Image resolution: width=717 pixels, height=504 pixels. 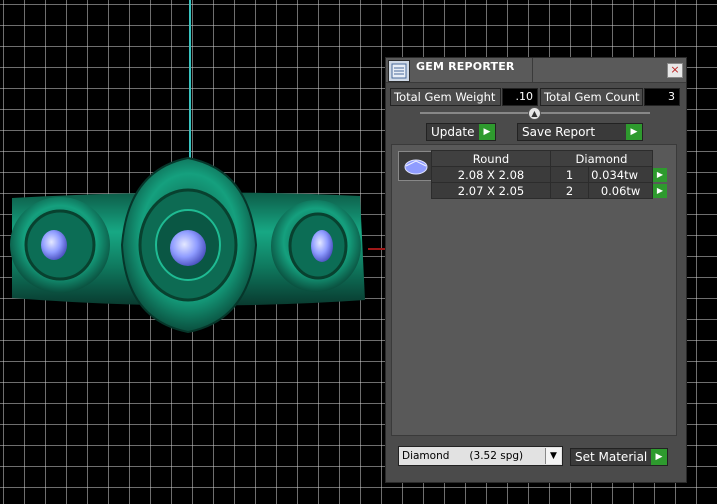 What do you see at coordinates (569, 174) in the screenshot?
I see `gem-count: 1` at bounding box center [569, 174].